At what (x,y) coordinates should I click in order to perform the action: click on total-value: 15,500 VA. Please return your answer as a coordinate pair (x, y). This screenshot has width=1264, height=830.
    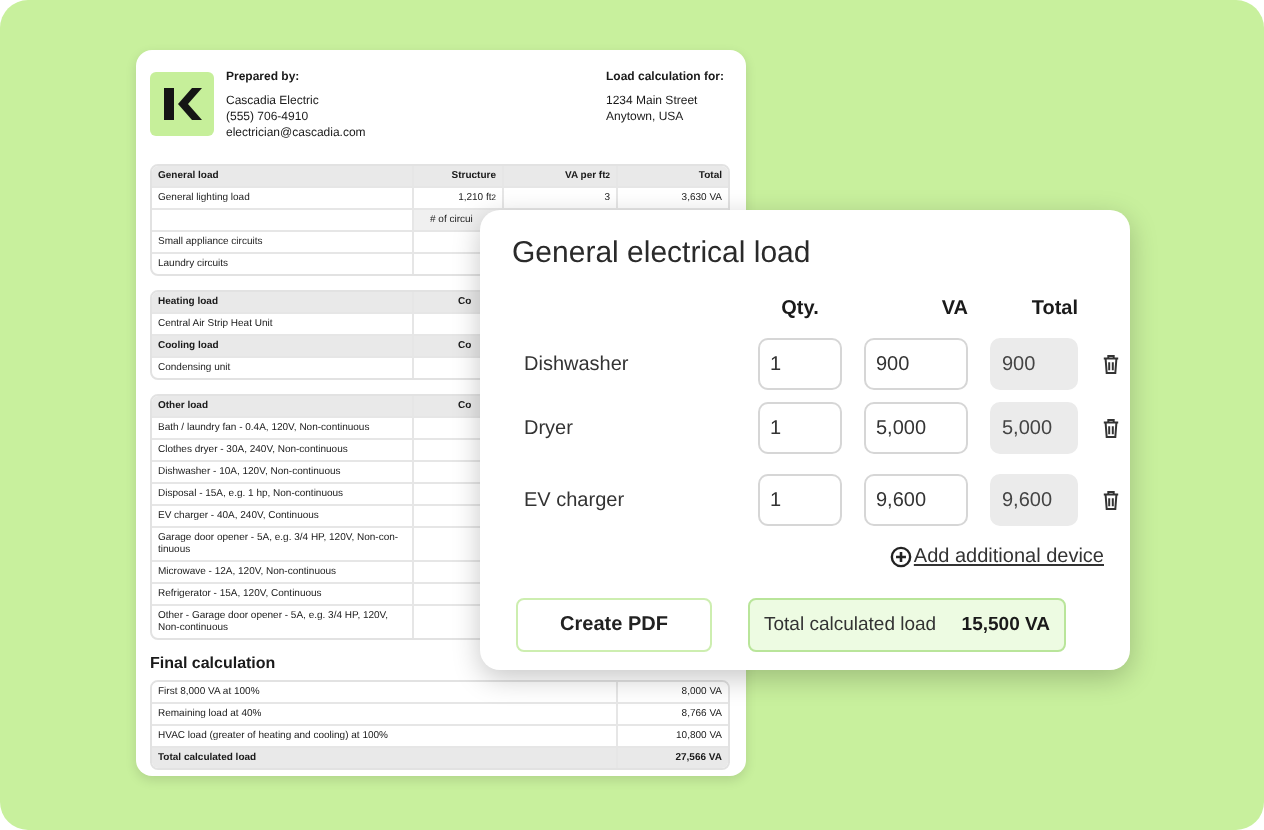
    Looking at the image, I should click on (1005, 625).